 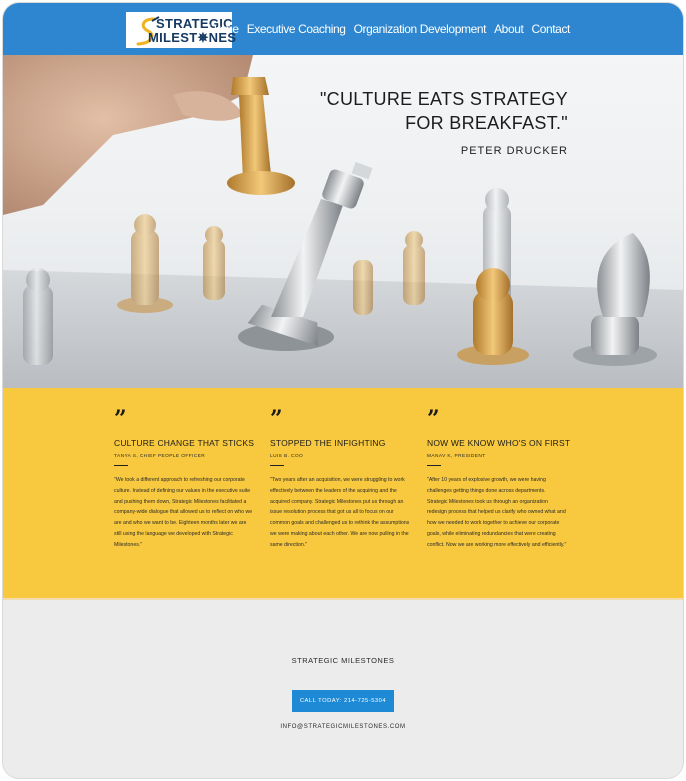 What do you see at coordinates (499, 443) in the screenshot?
I see `testimonial-title: NOW WE KNOW WHO'S ON FIRST` at bounding box center [499, 443].